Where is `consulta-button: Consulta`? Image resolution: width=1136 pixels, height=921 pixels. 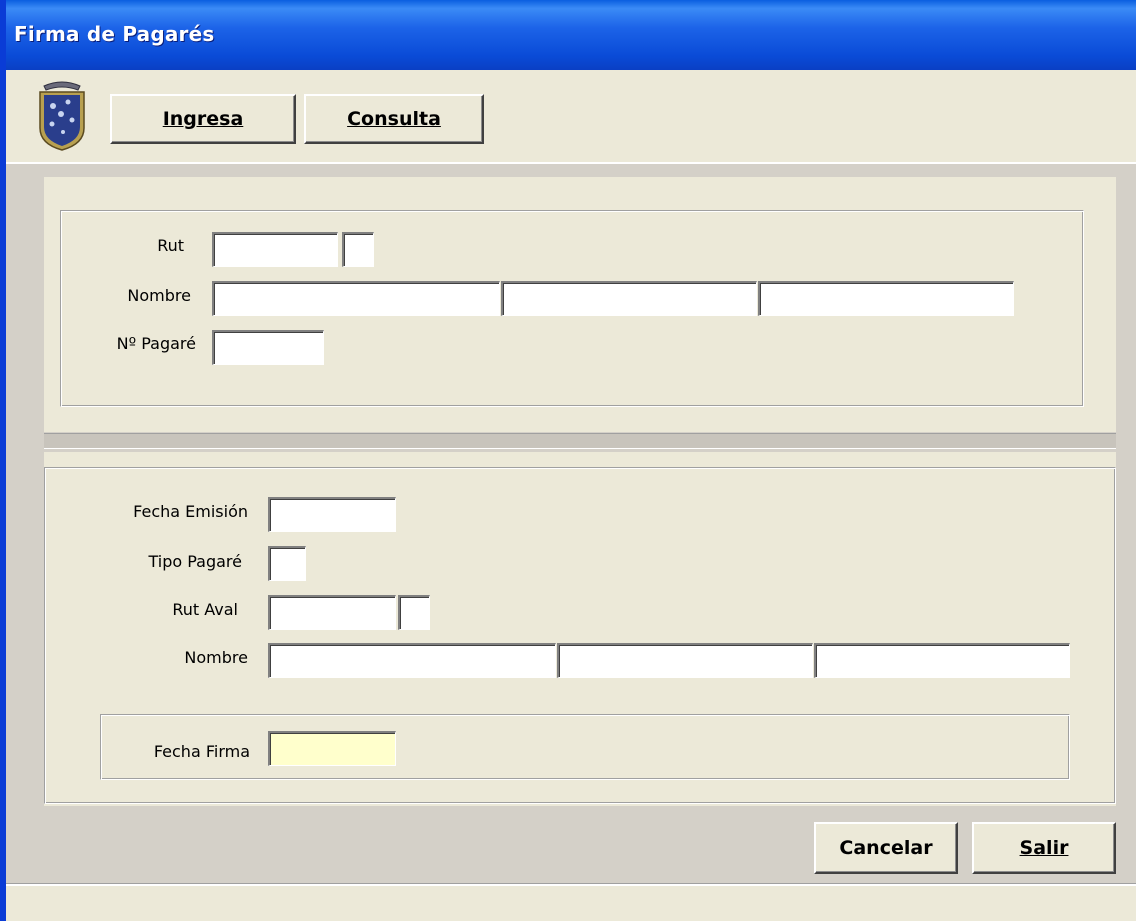 consulta-button: Consulta is located at coordinates (394, 119).